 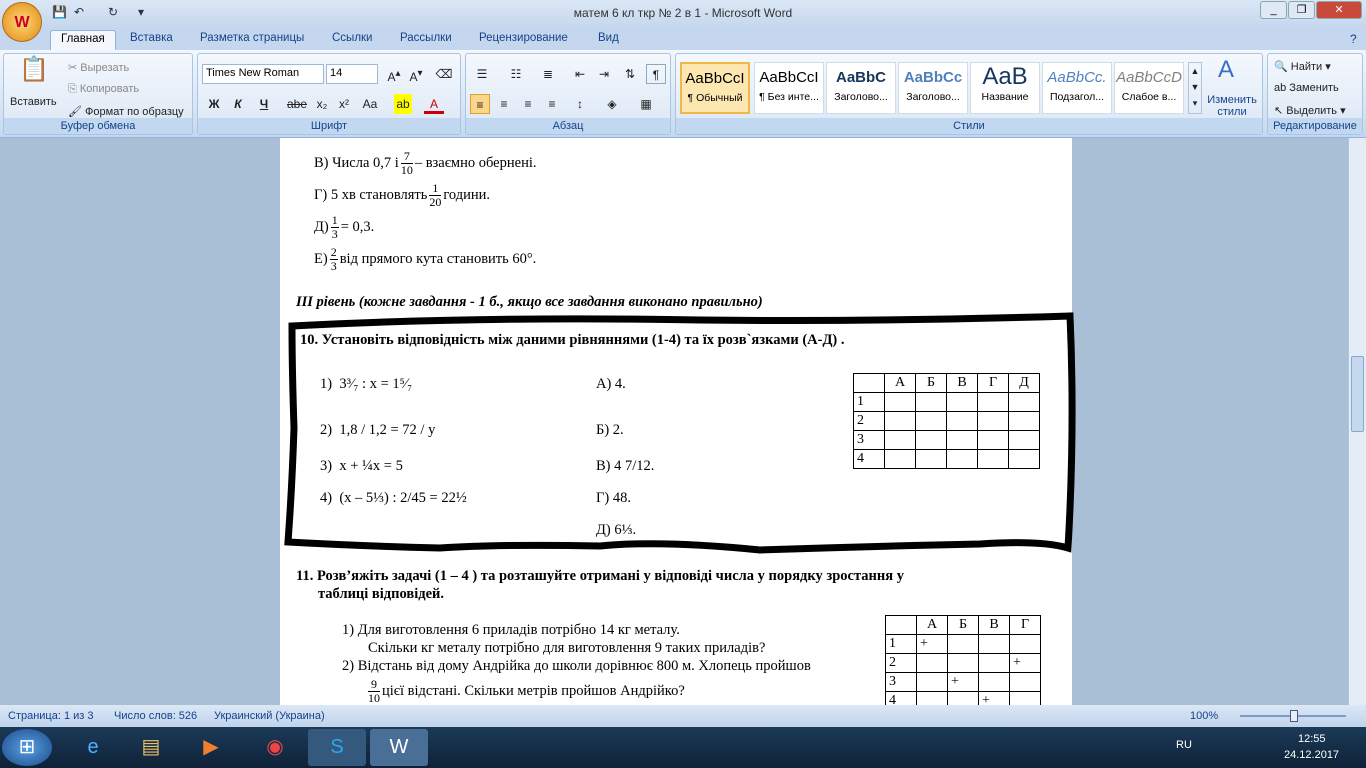 I want to click on clock-date: 24.12.2017, so click(x=1311, y=755).